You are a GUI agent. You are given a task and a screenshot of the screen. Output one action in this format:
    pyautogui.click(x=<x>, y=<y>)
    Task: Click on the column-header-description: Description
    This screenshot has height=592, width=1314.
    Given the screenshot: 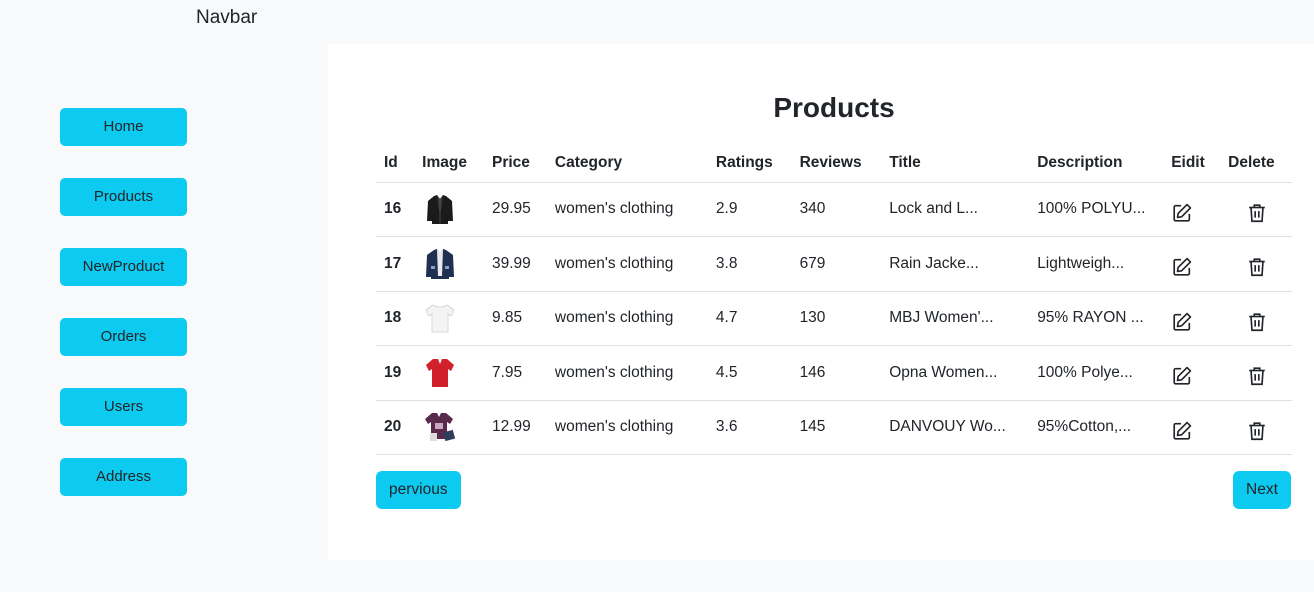 What is the action you would take?
    pyautogui.click(x=1096, y=163)
    